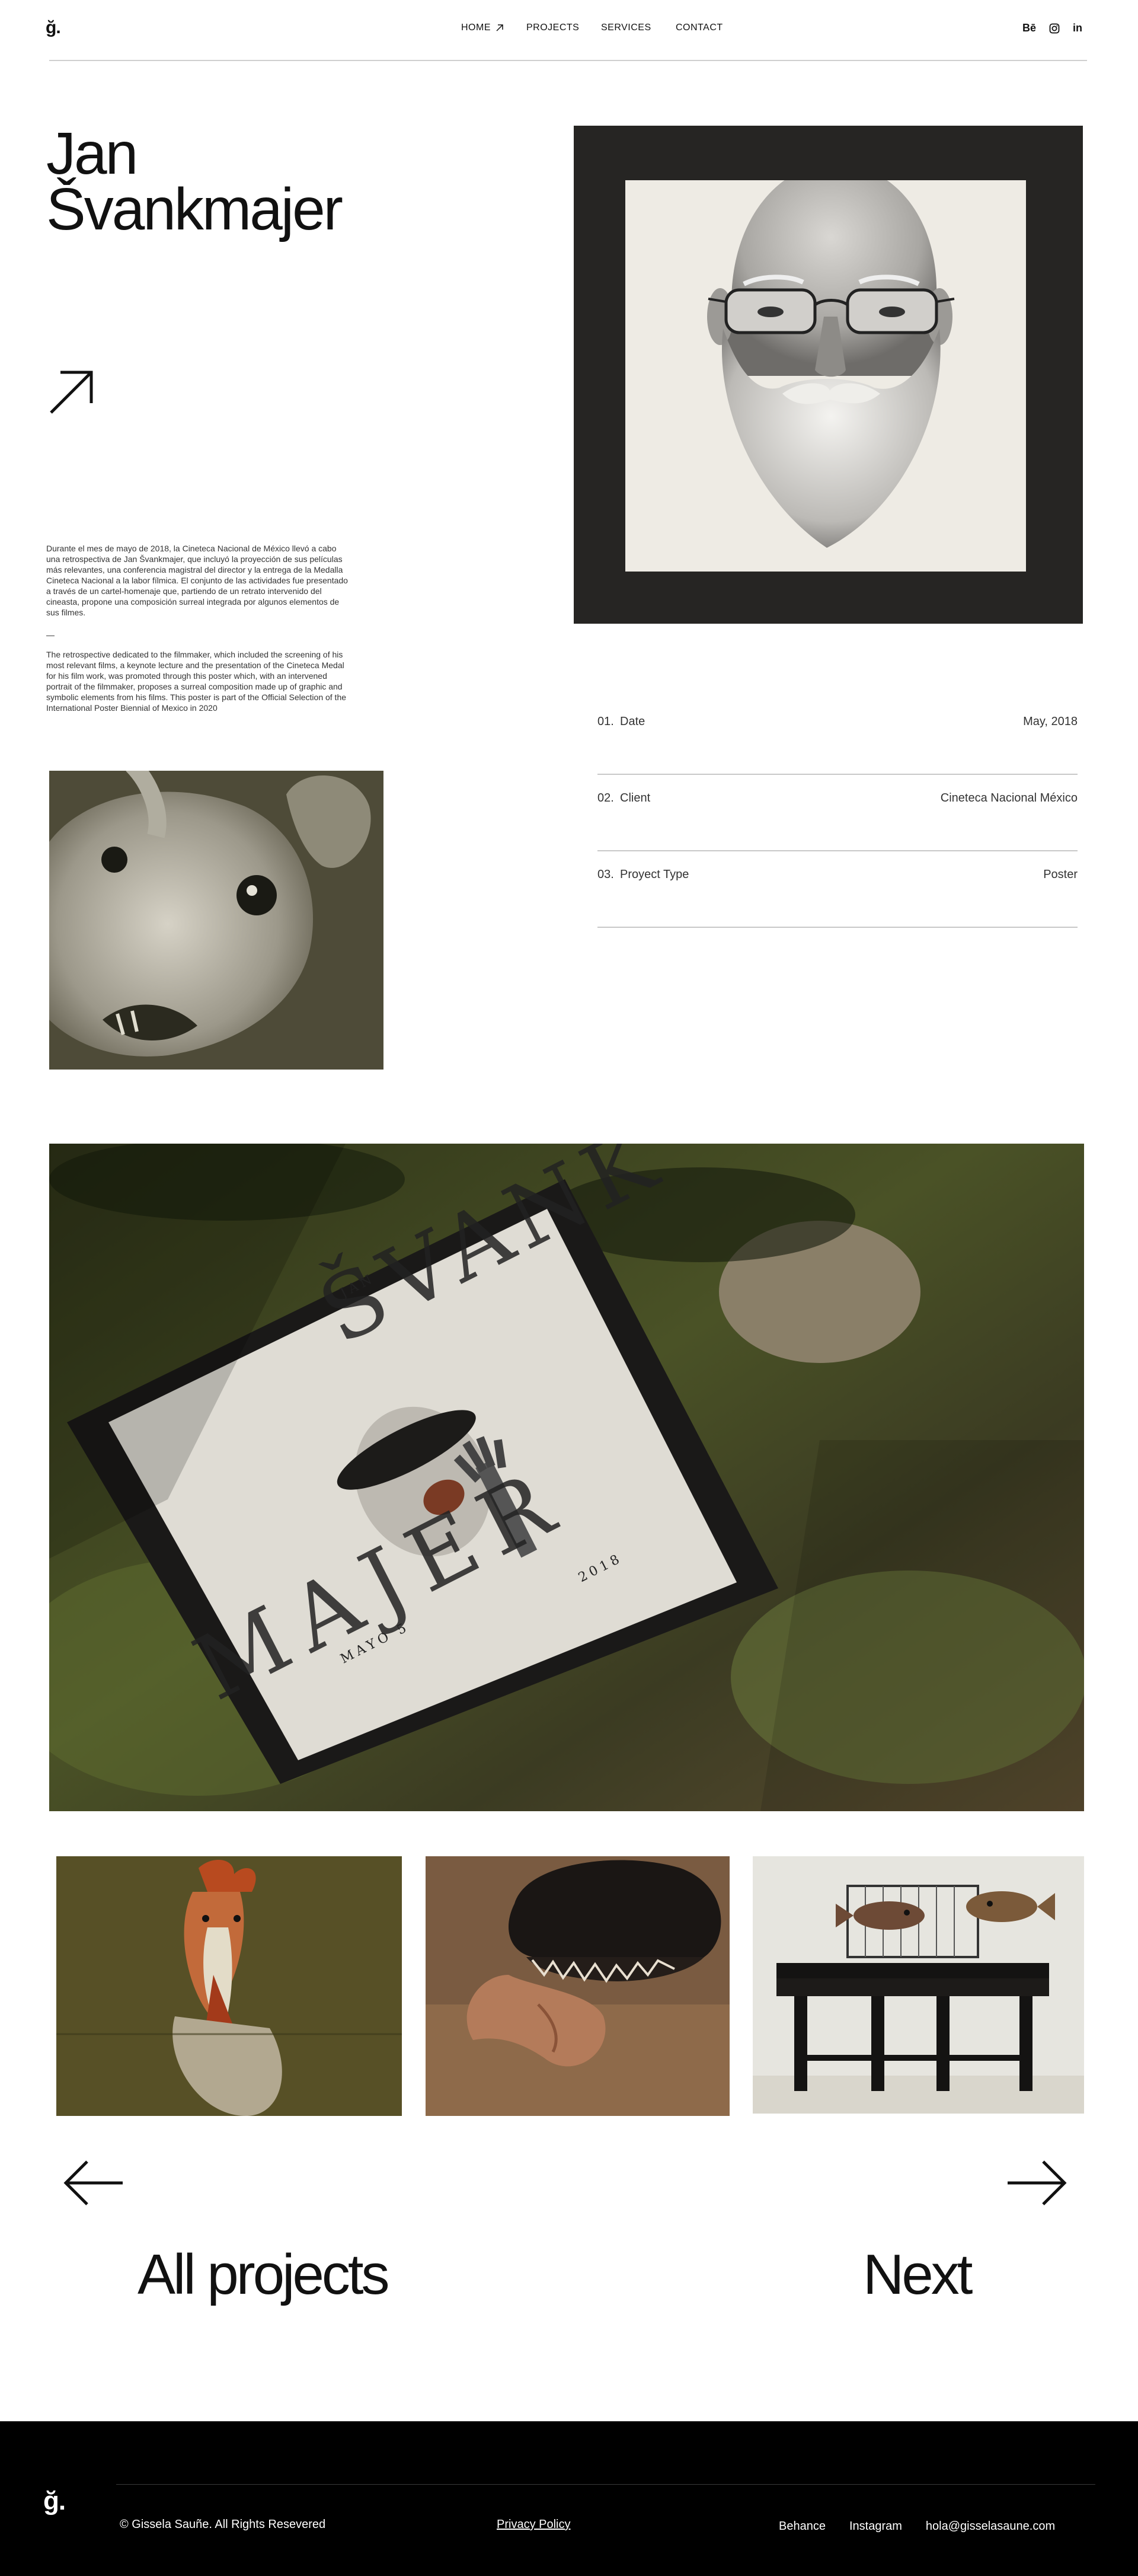 The height and width of the screenshot is (2576, 1138). What do you see at coordinates (635, 798) in the screenshot?
I see `detail-label: Client` at bounding box center [635, 798].